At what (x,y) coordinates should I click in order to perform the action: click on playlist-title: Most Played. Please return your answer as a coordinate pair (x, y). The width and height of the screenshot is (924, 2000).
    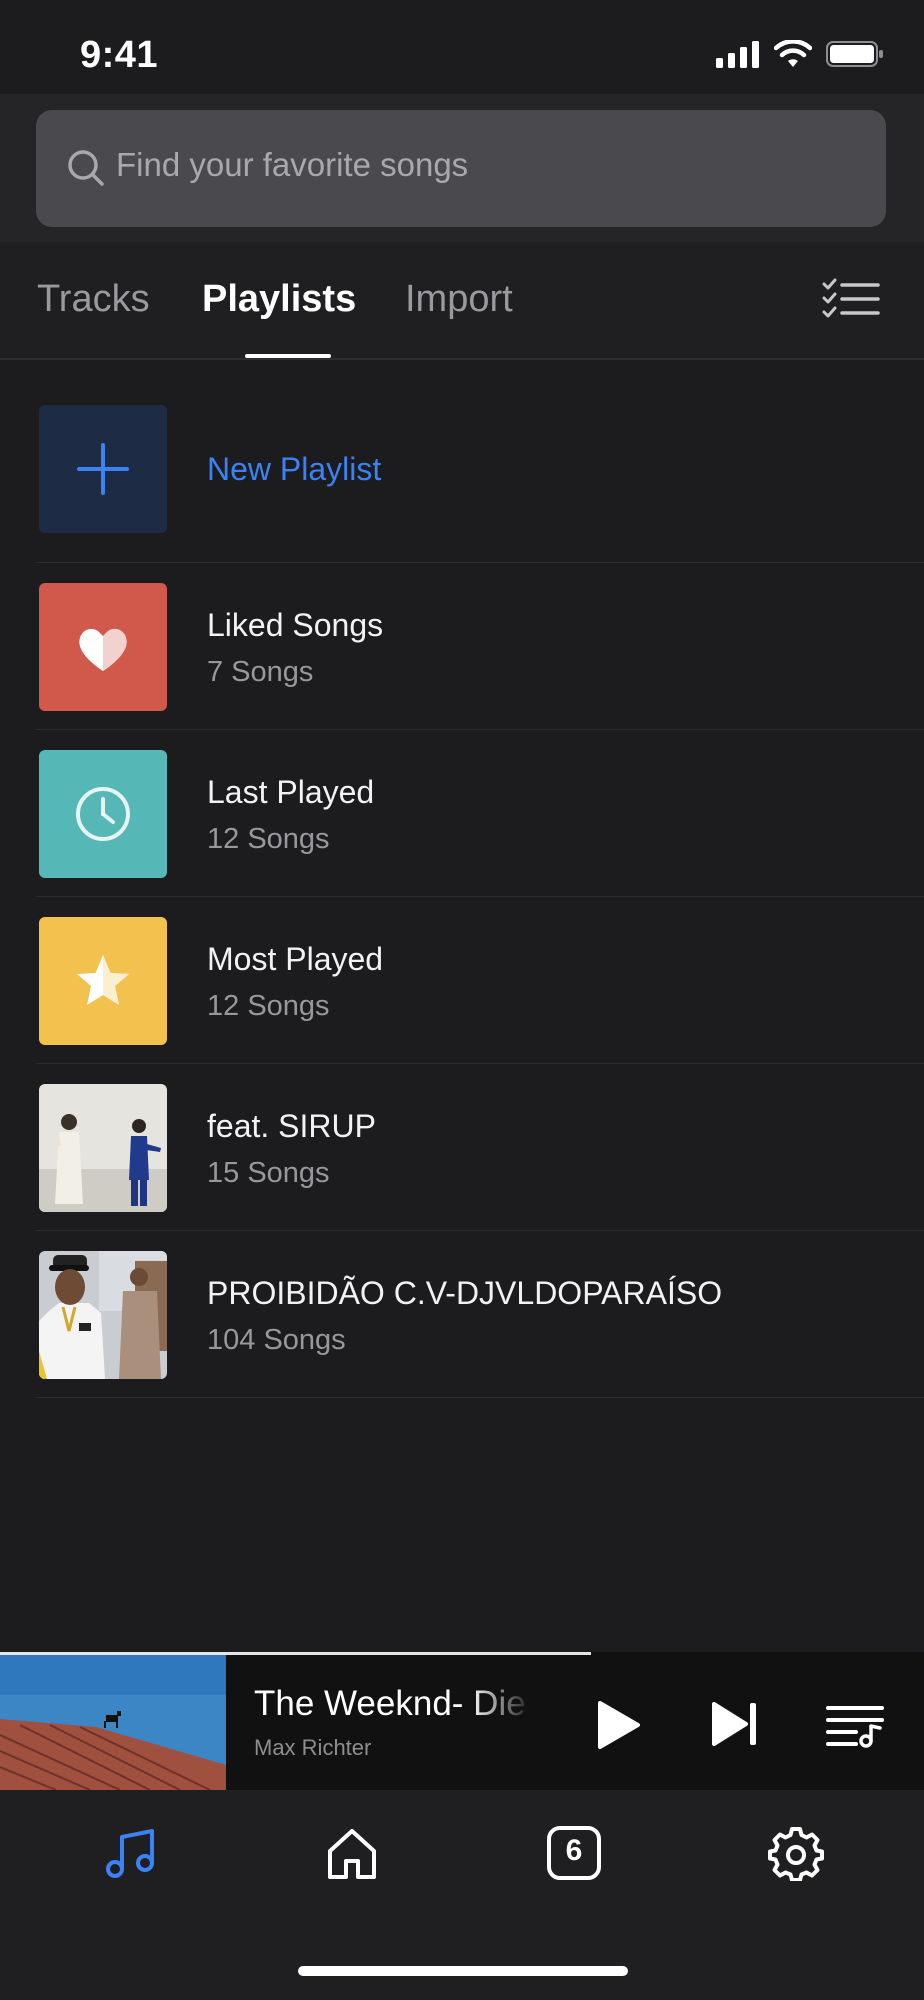
    Looking at the image, I should click on (295, 959).